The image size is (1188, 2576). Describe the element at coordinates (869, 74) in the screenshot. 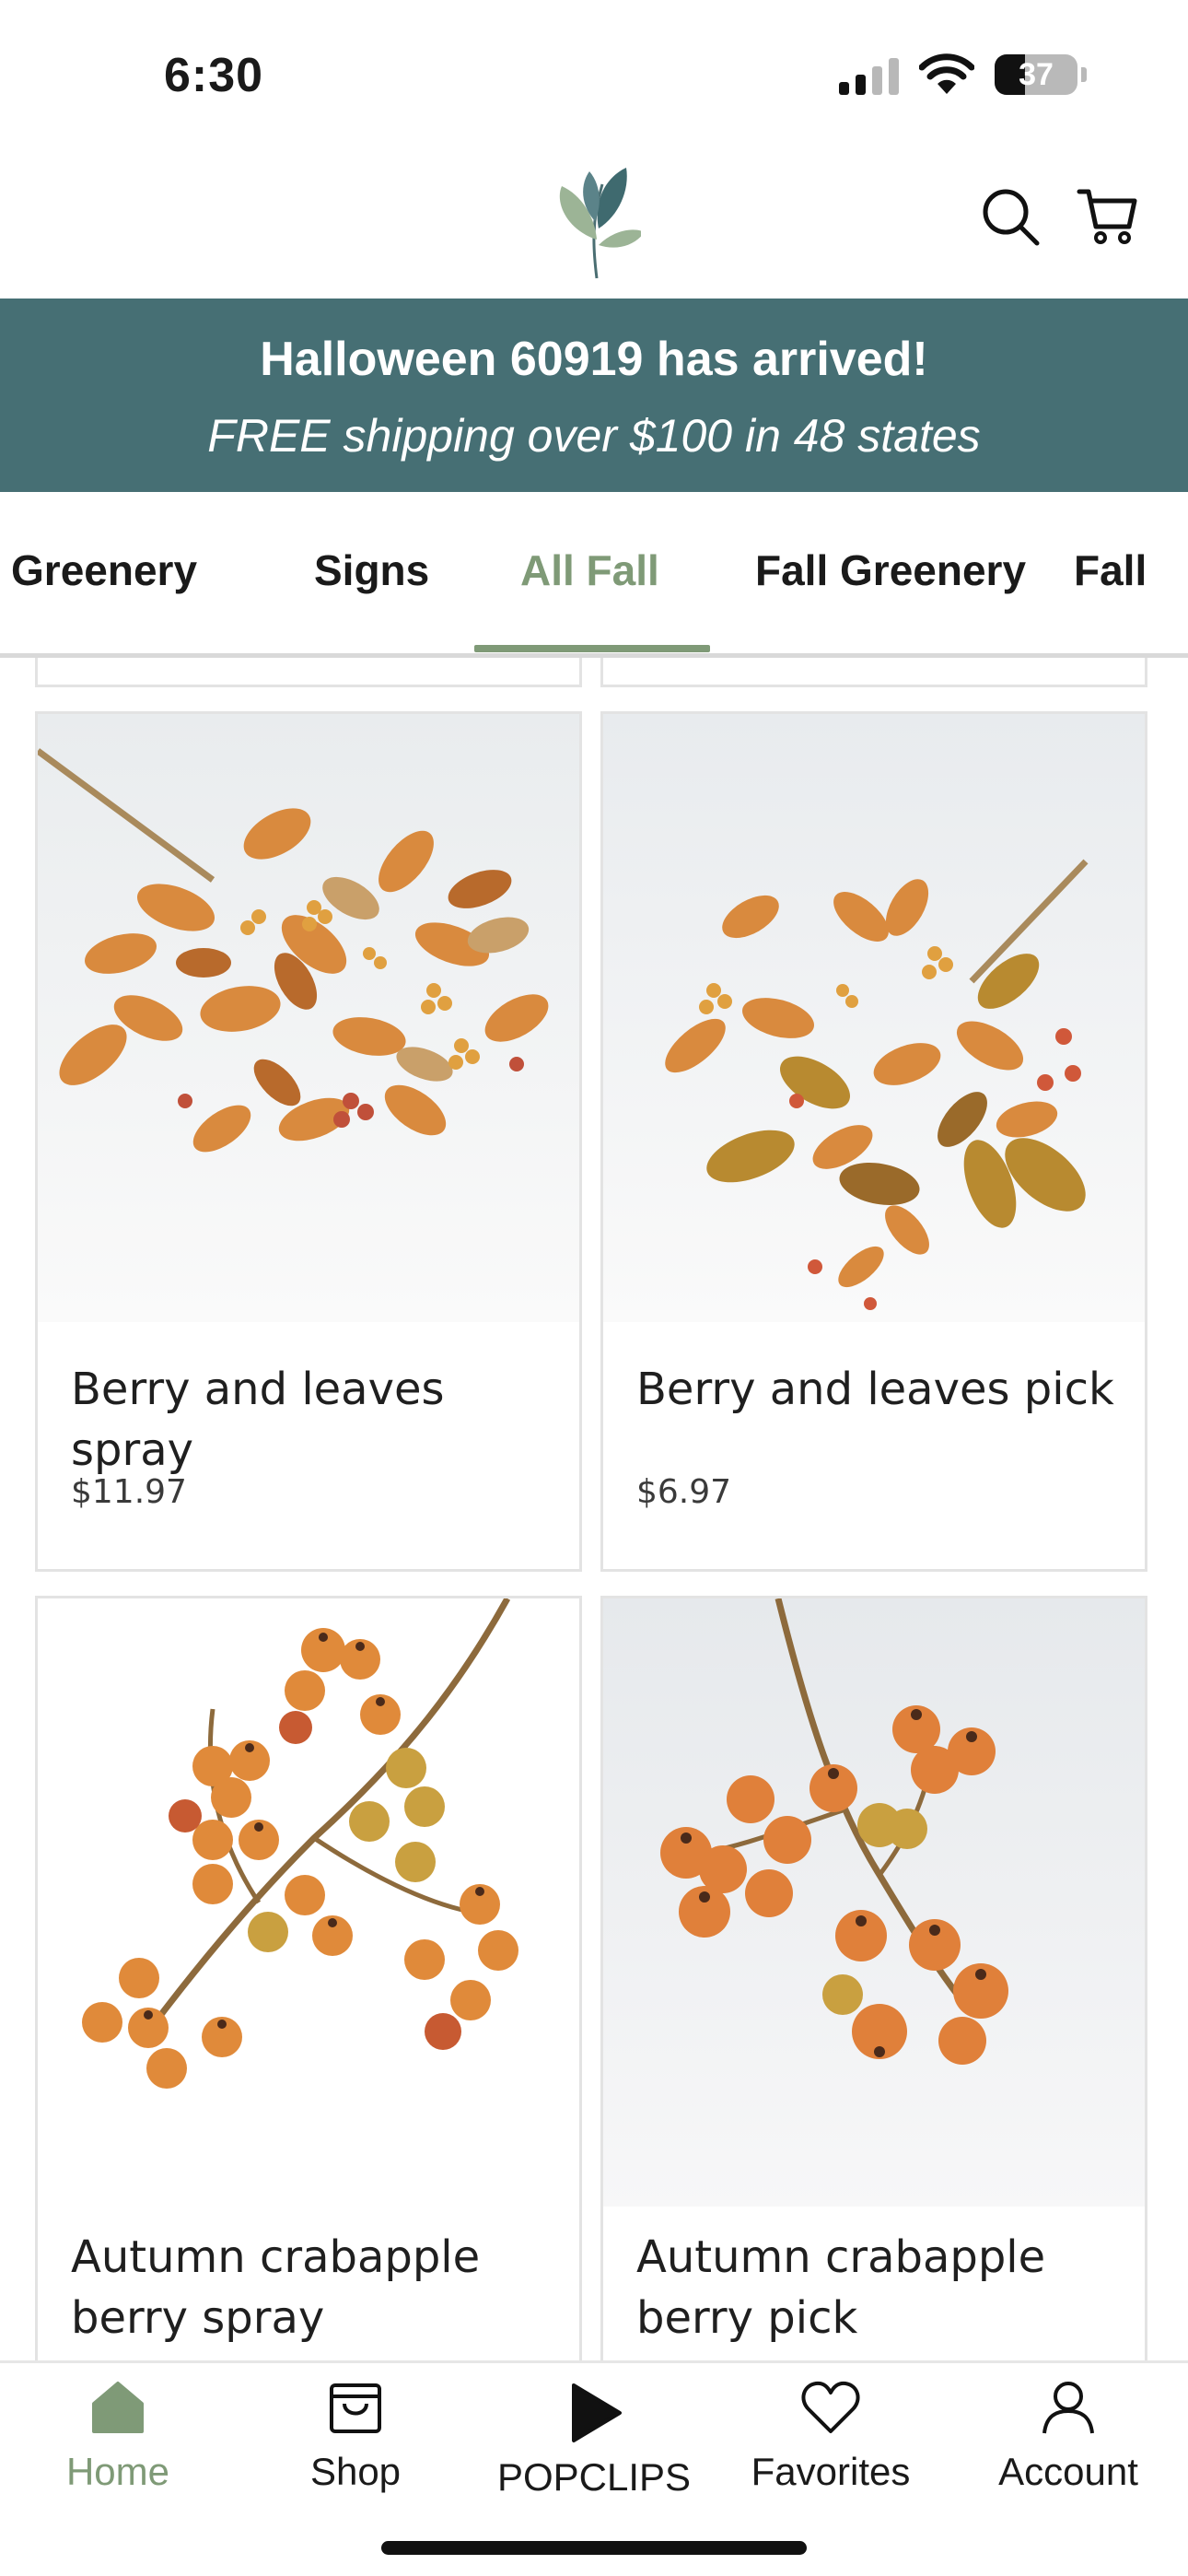

I see `cellular-signal-icon` at that location.